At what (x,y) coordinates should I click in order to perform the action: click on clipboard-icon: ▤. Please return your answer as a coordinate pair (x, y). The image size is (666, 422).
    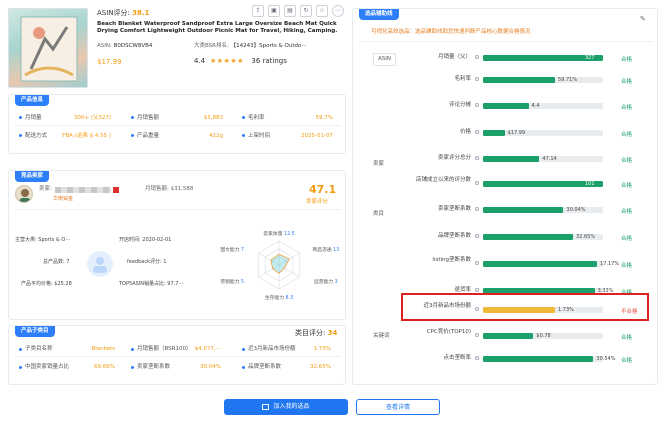
    Looking at the image, I should click on (290, 11).